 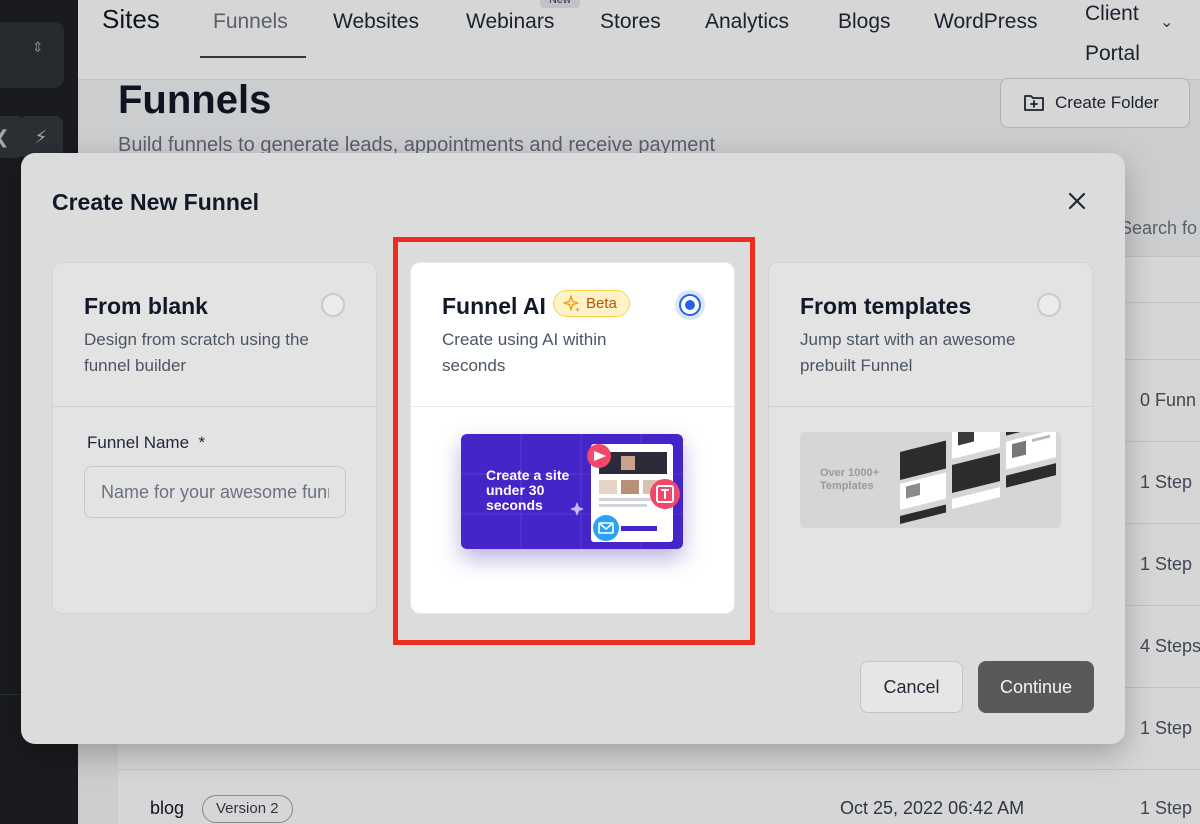 I want to click on radio-from-blank, so click(x=333, y=305).